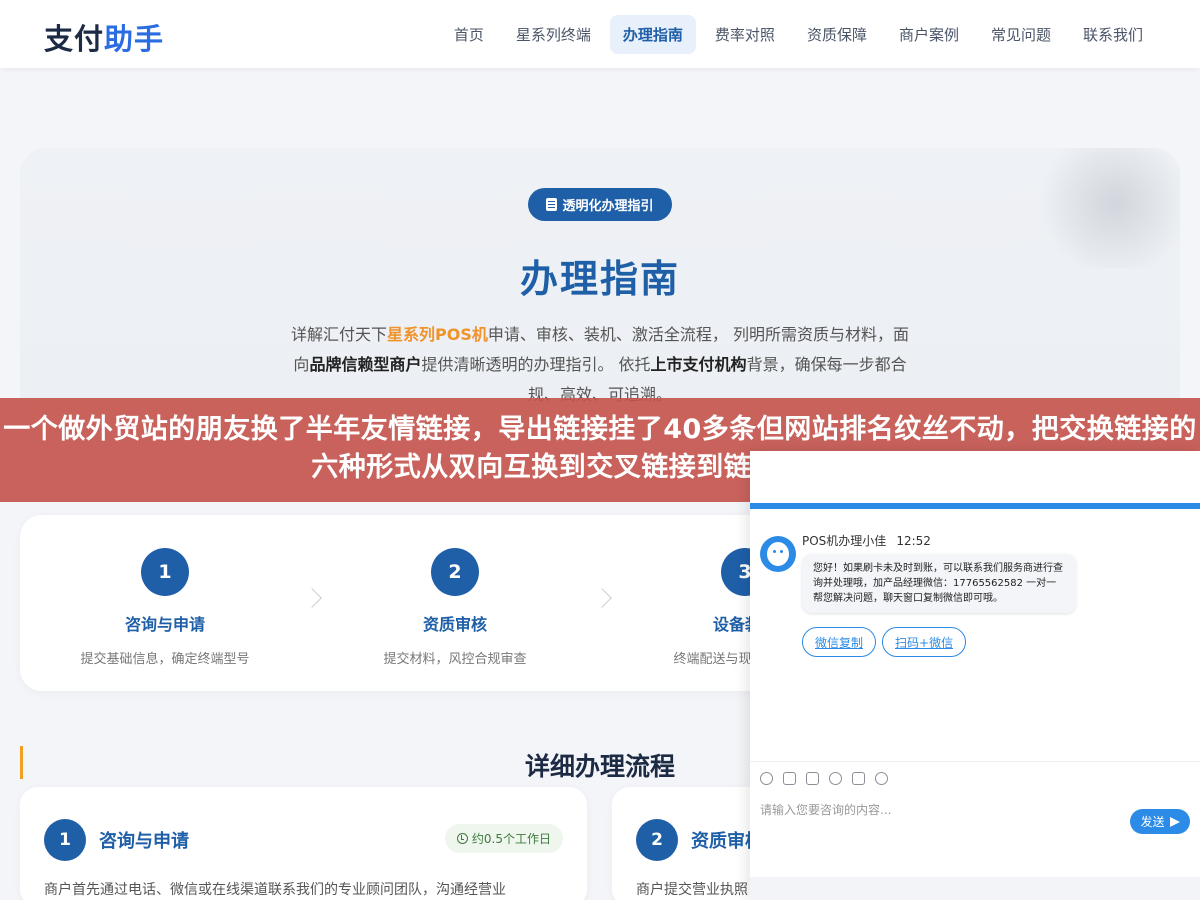  I want to click on message-time: 12:52, so click(913, 541).